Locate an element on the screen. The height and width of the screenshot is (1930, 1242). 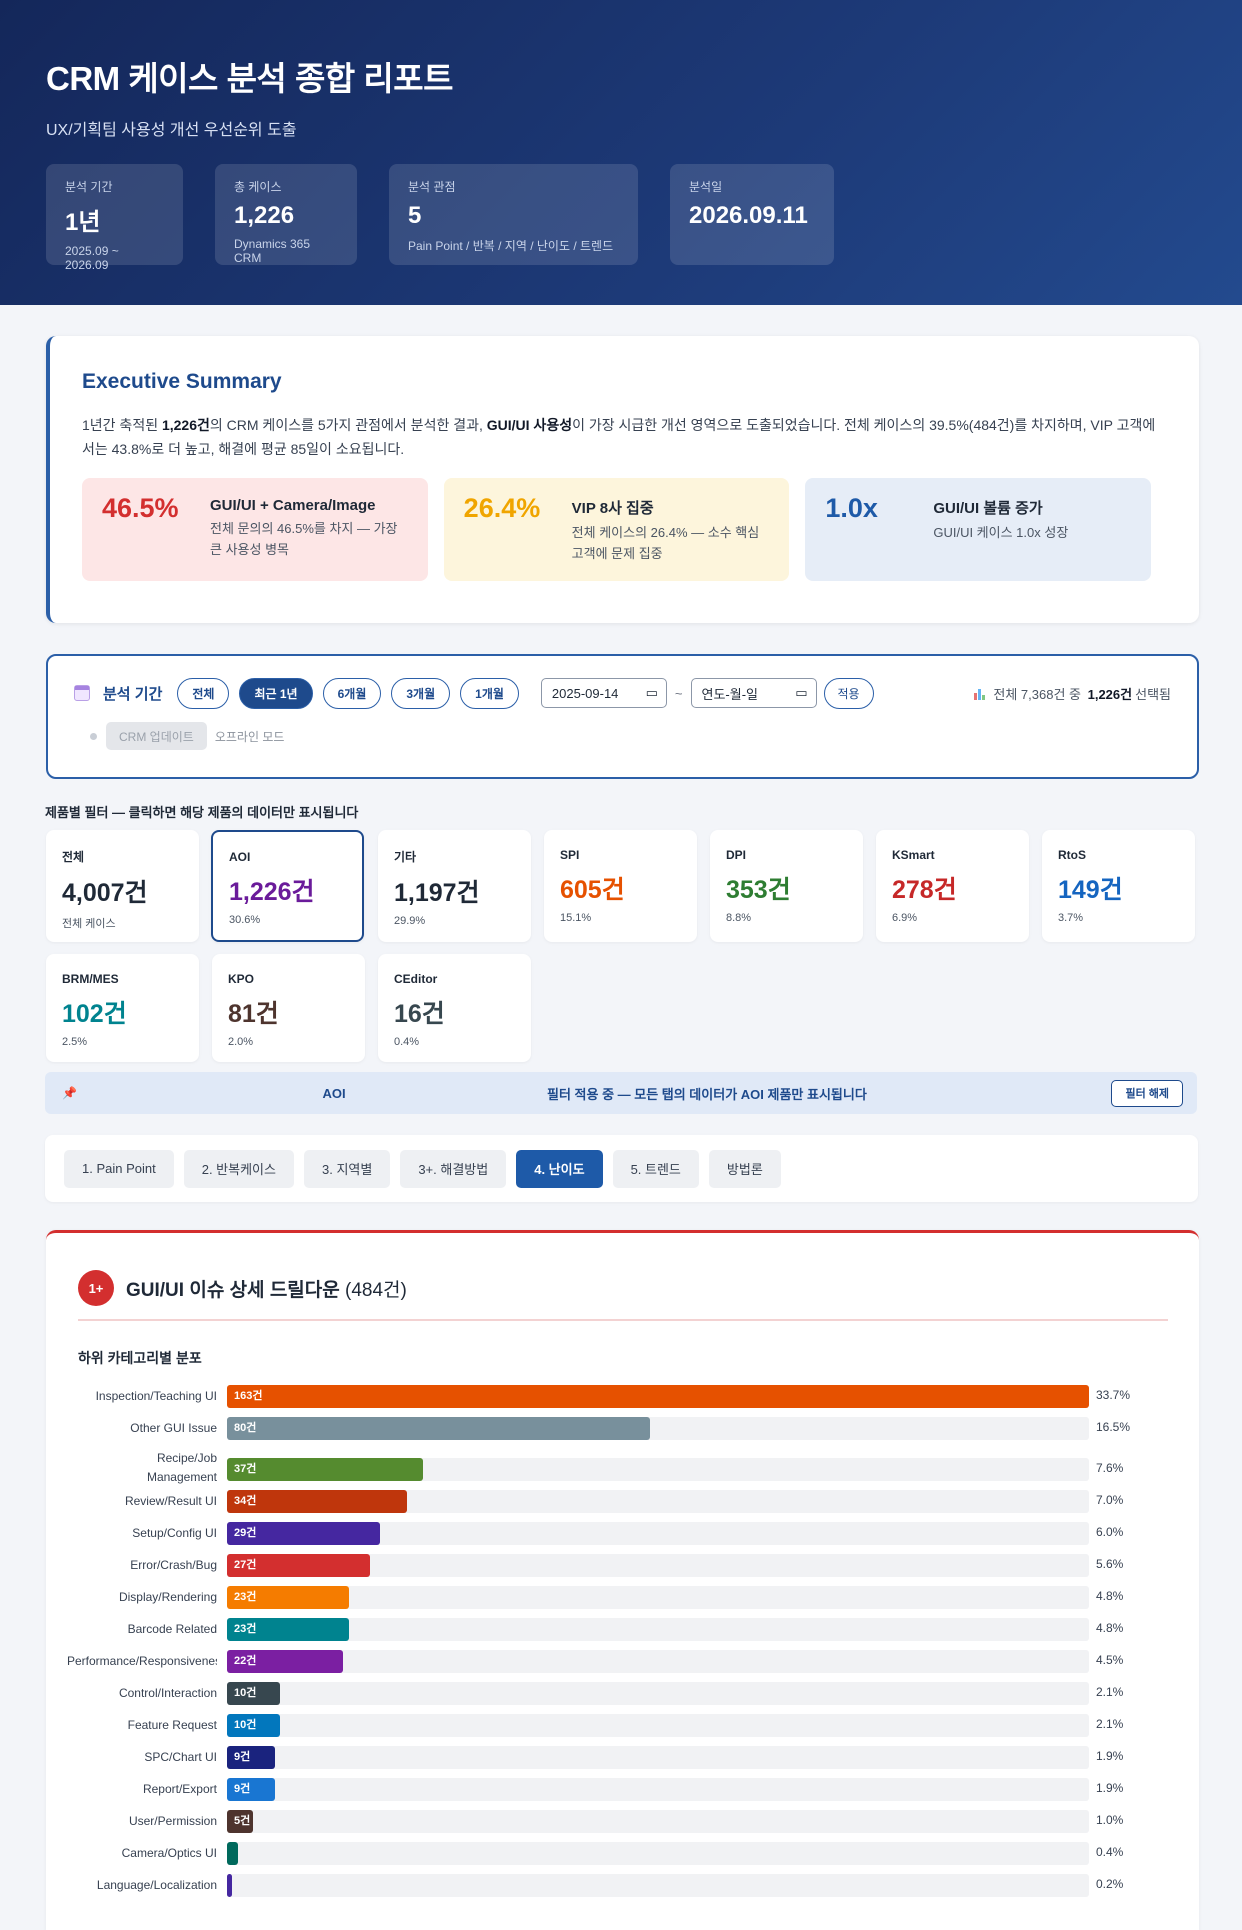
product-name: 기타 is located at coordinates (405, 857).